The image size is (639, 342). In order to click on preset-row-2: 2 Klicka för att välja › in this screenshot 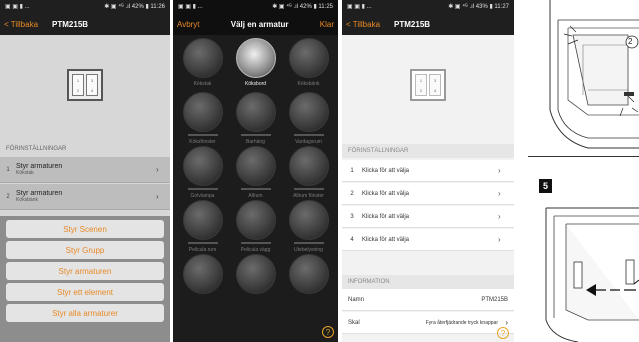, I will do `click(428, 194)`.